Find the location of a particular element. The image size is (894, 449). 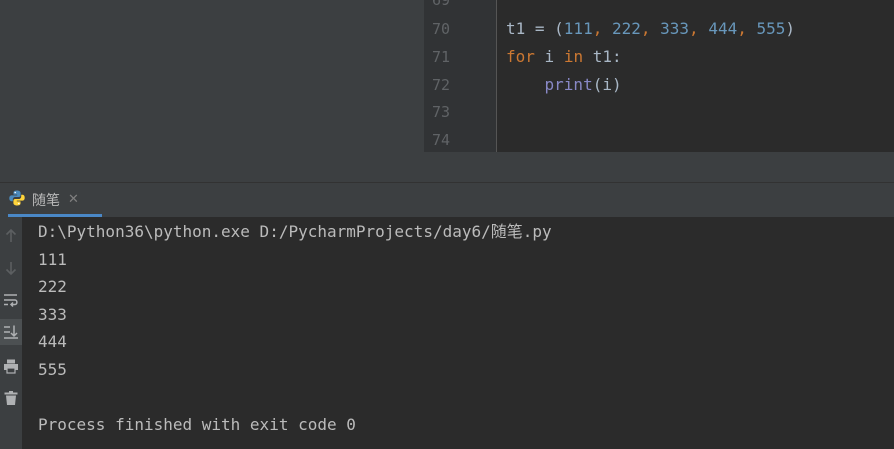

line-number: 69 is located at coordinates (440, 4).